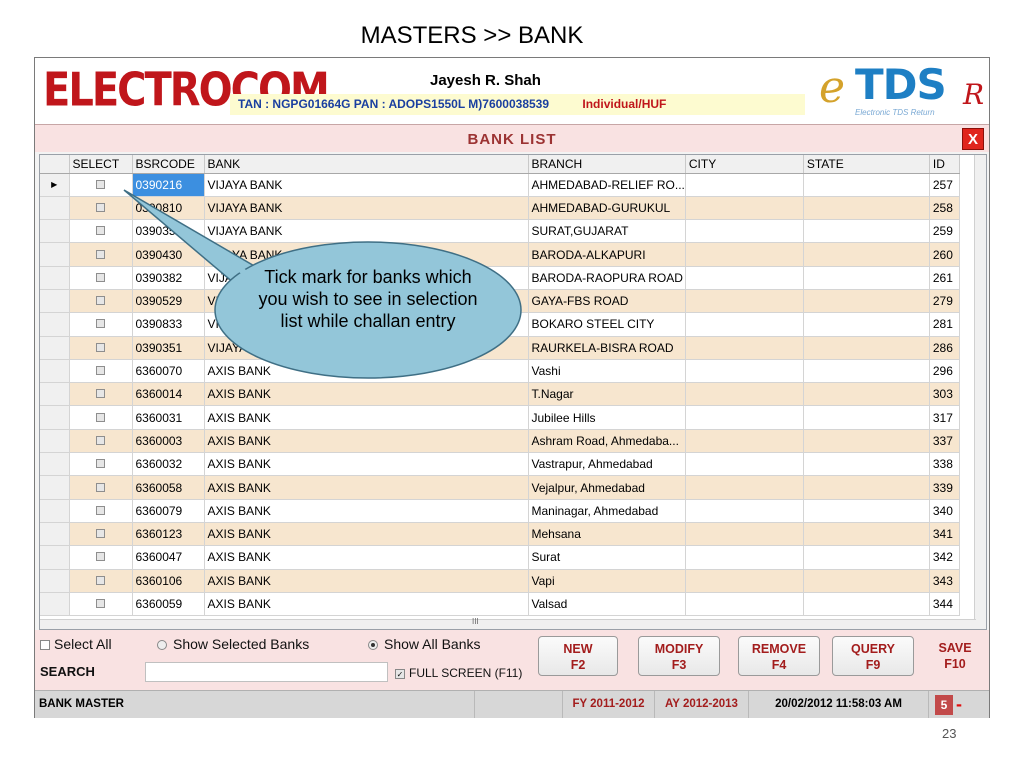  Describe the element at coordinates (168, 208) in the screenshot. I see `cell-bsrcode: 0390810` at that location.